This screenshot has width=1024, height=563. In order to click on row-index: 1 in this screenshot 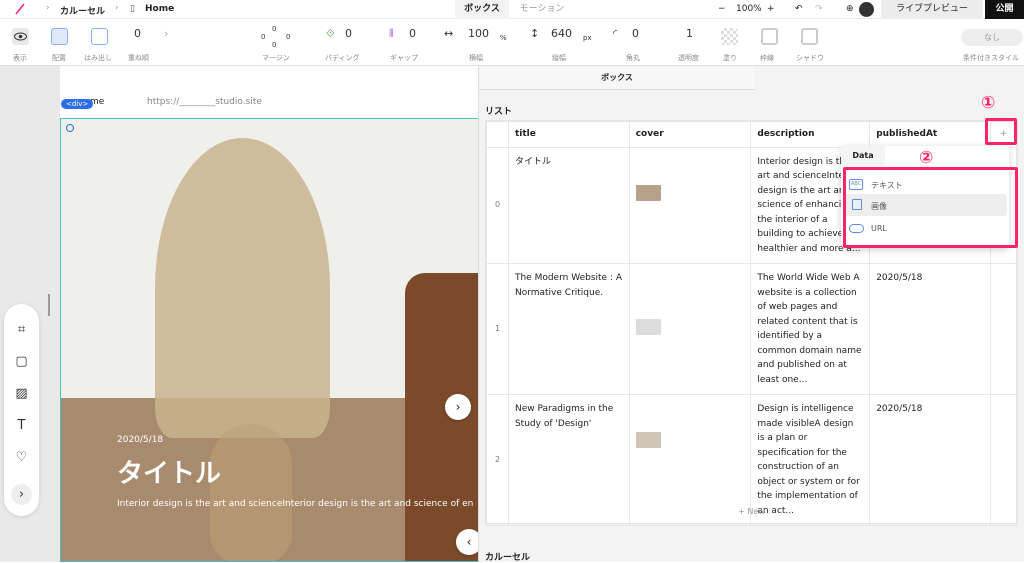, I will do `click(497, 329)`.